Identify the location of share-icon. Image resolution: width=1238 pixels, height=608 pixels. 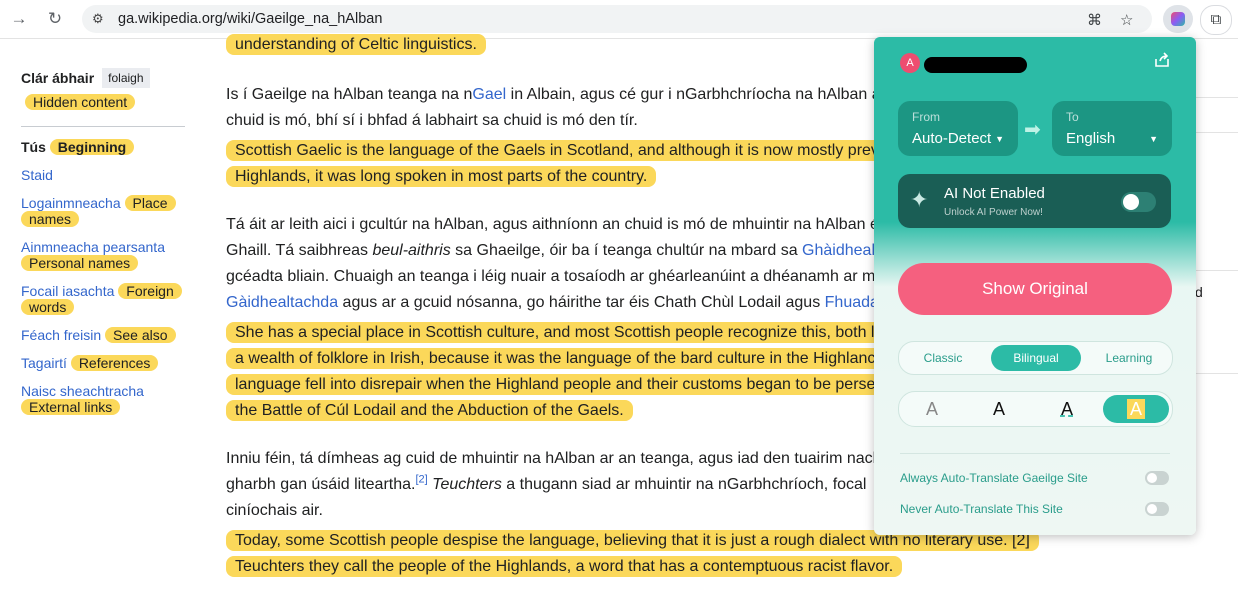
(1162, 61).